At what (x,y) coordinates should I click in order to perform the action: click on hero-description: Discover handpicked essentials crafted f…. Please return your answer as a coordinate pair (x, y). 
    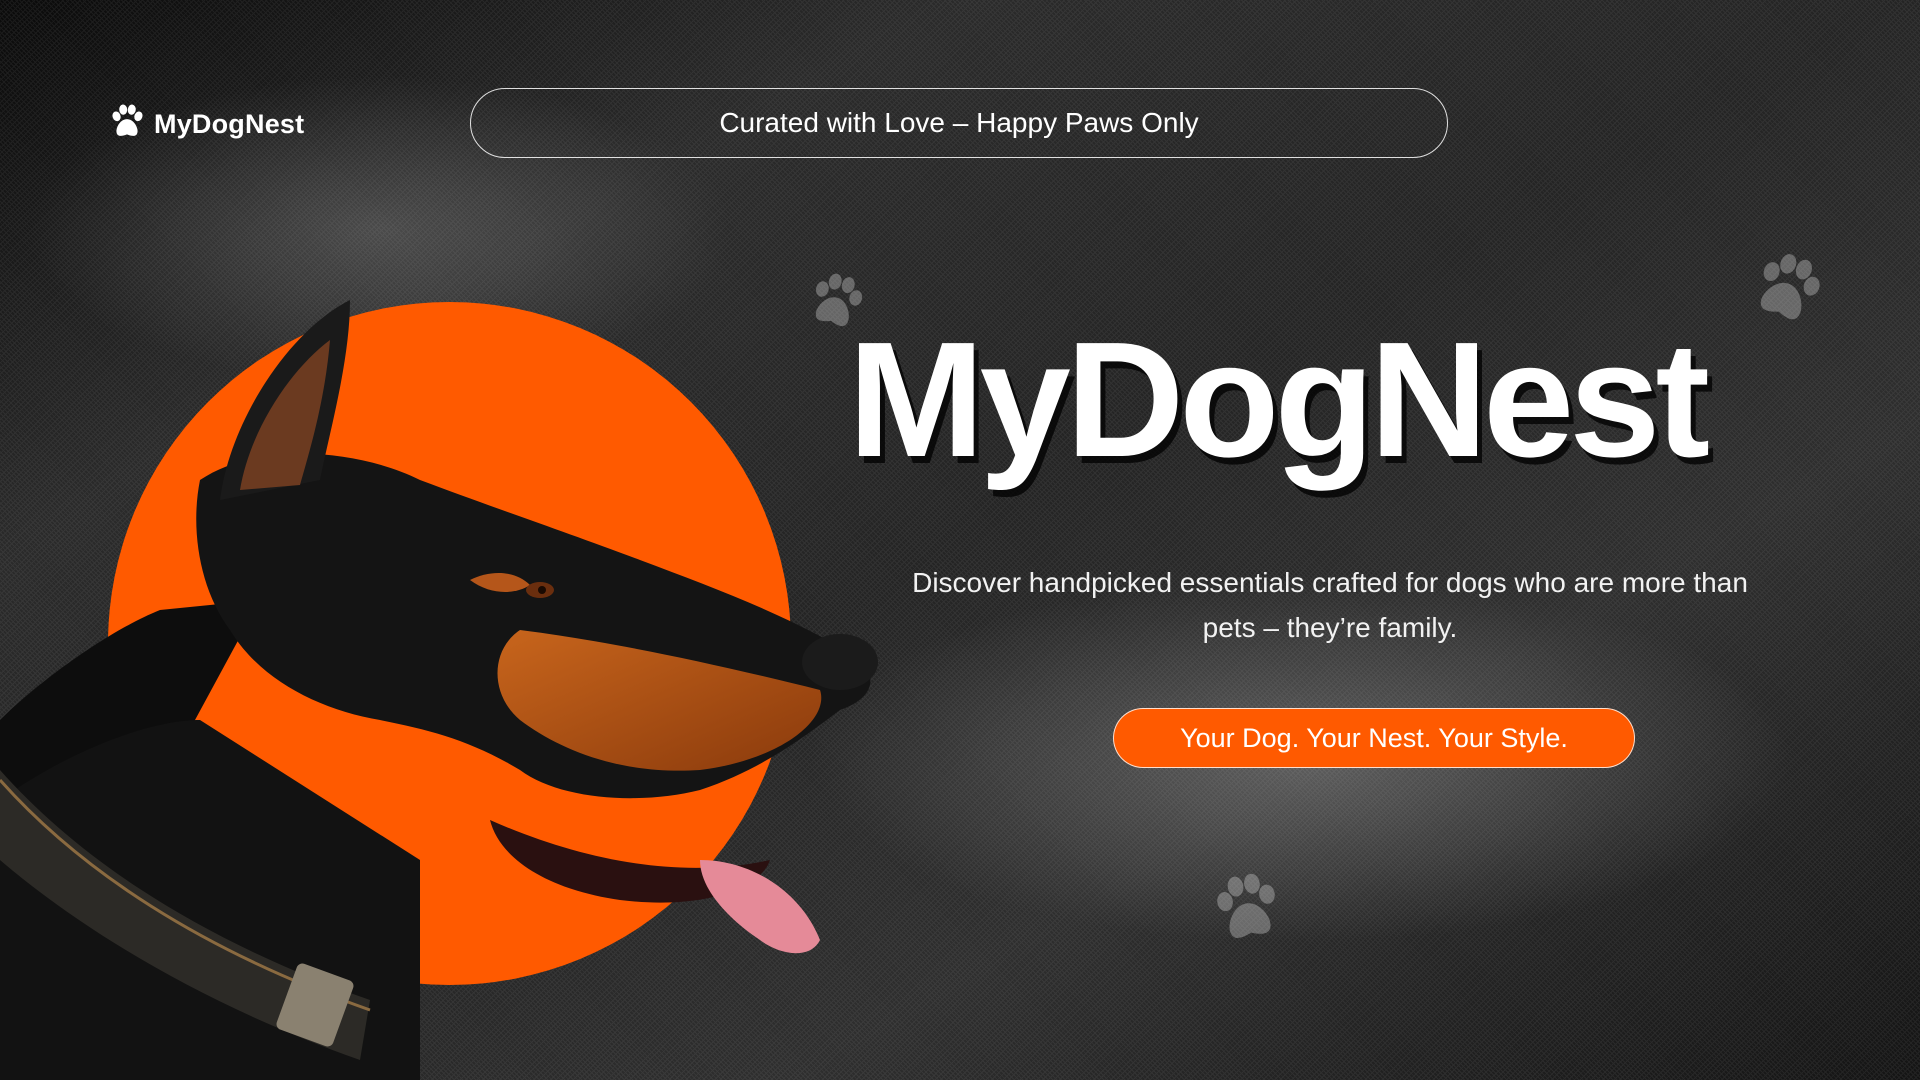
    Looking at the image, I should click on (1330, 605).